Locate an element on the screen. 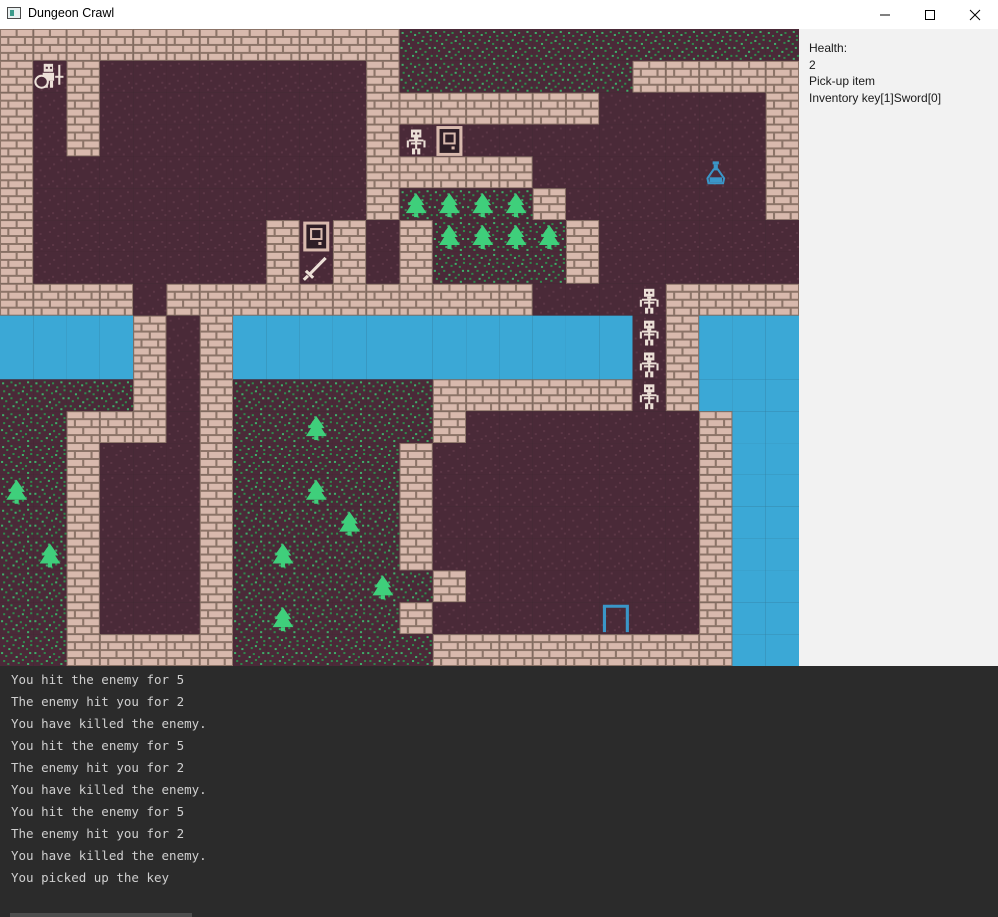 The height and width of the screenshot is (917, 998). maximize-button is located at coordinates (930, 14).